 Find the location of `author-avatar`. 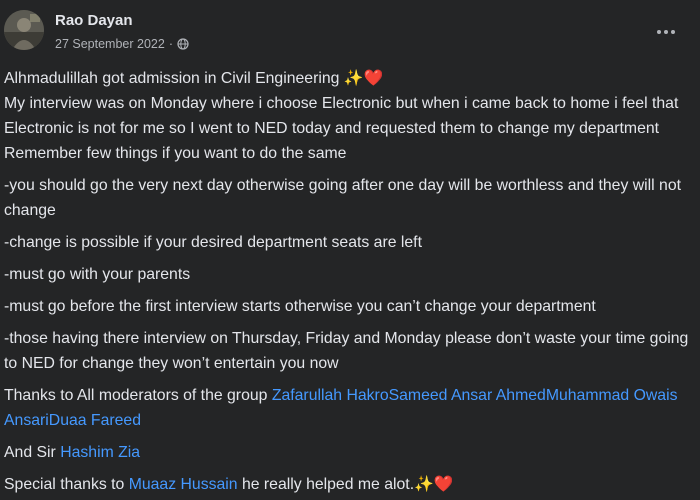

author-avatar is located at coordinates (24, 30).